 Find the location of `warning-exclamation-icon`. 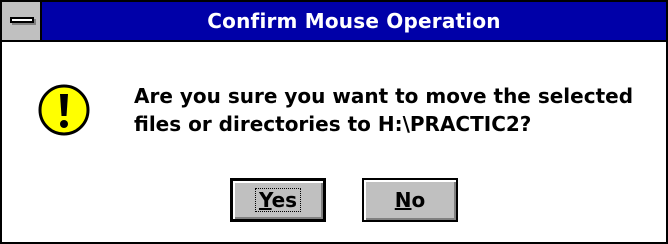

warning-exclamation-icon is located at coordinates (64, 110).